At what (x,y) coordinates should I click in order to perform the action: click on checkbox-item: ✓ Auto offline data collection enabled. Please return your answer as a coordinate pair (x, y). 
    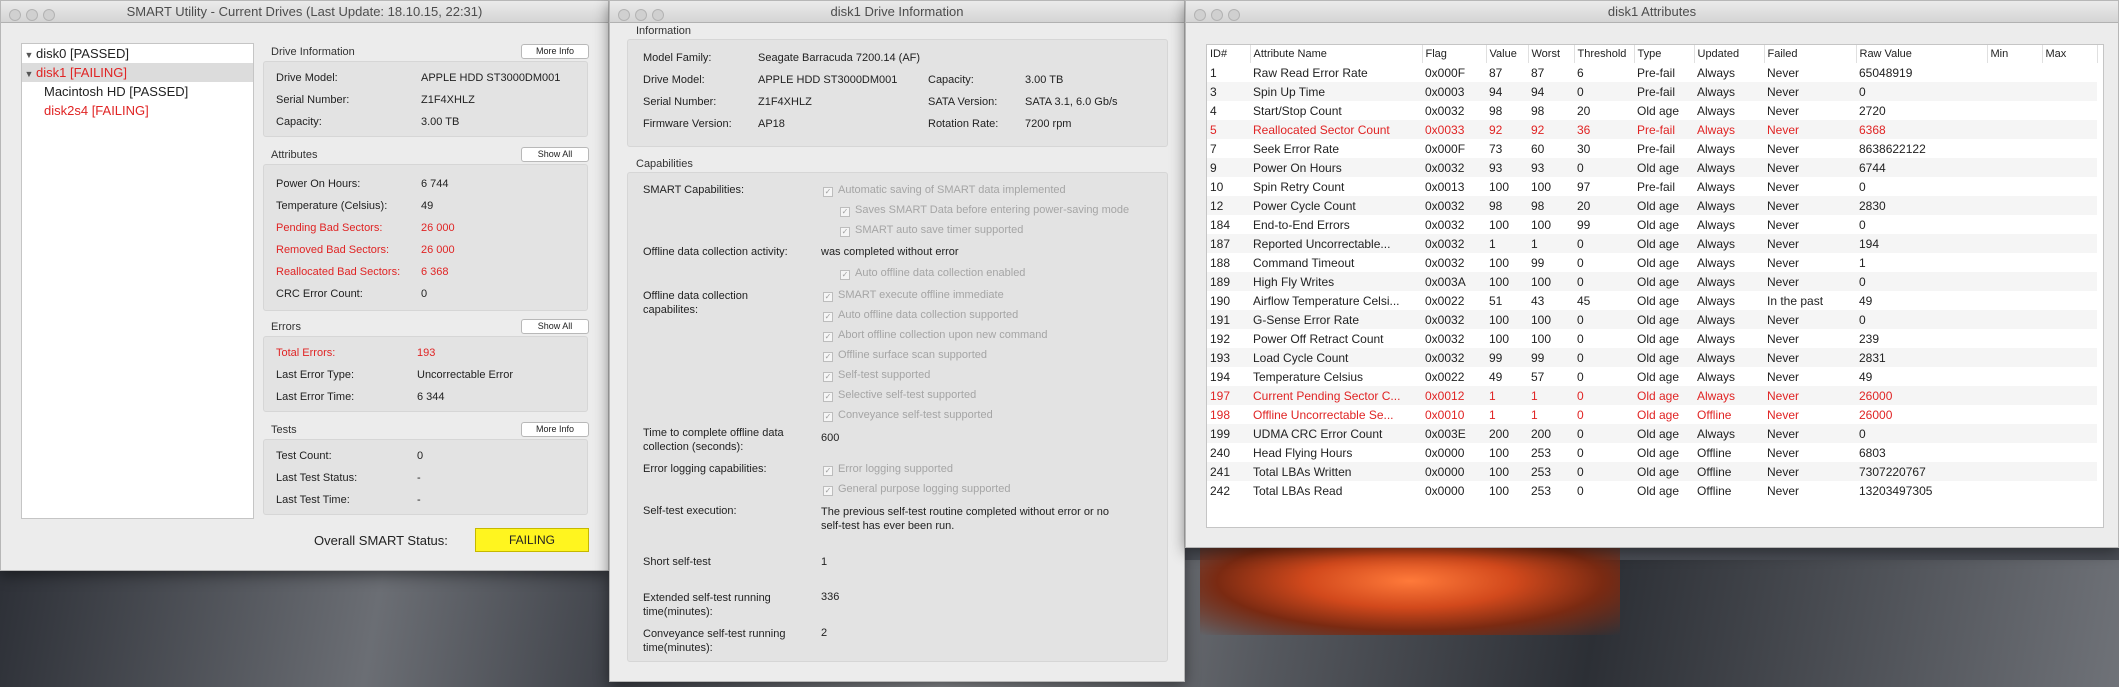
    Looking at the image, I should click on (932, 273).